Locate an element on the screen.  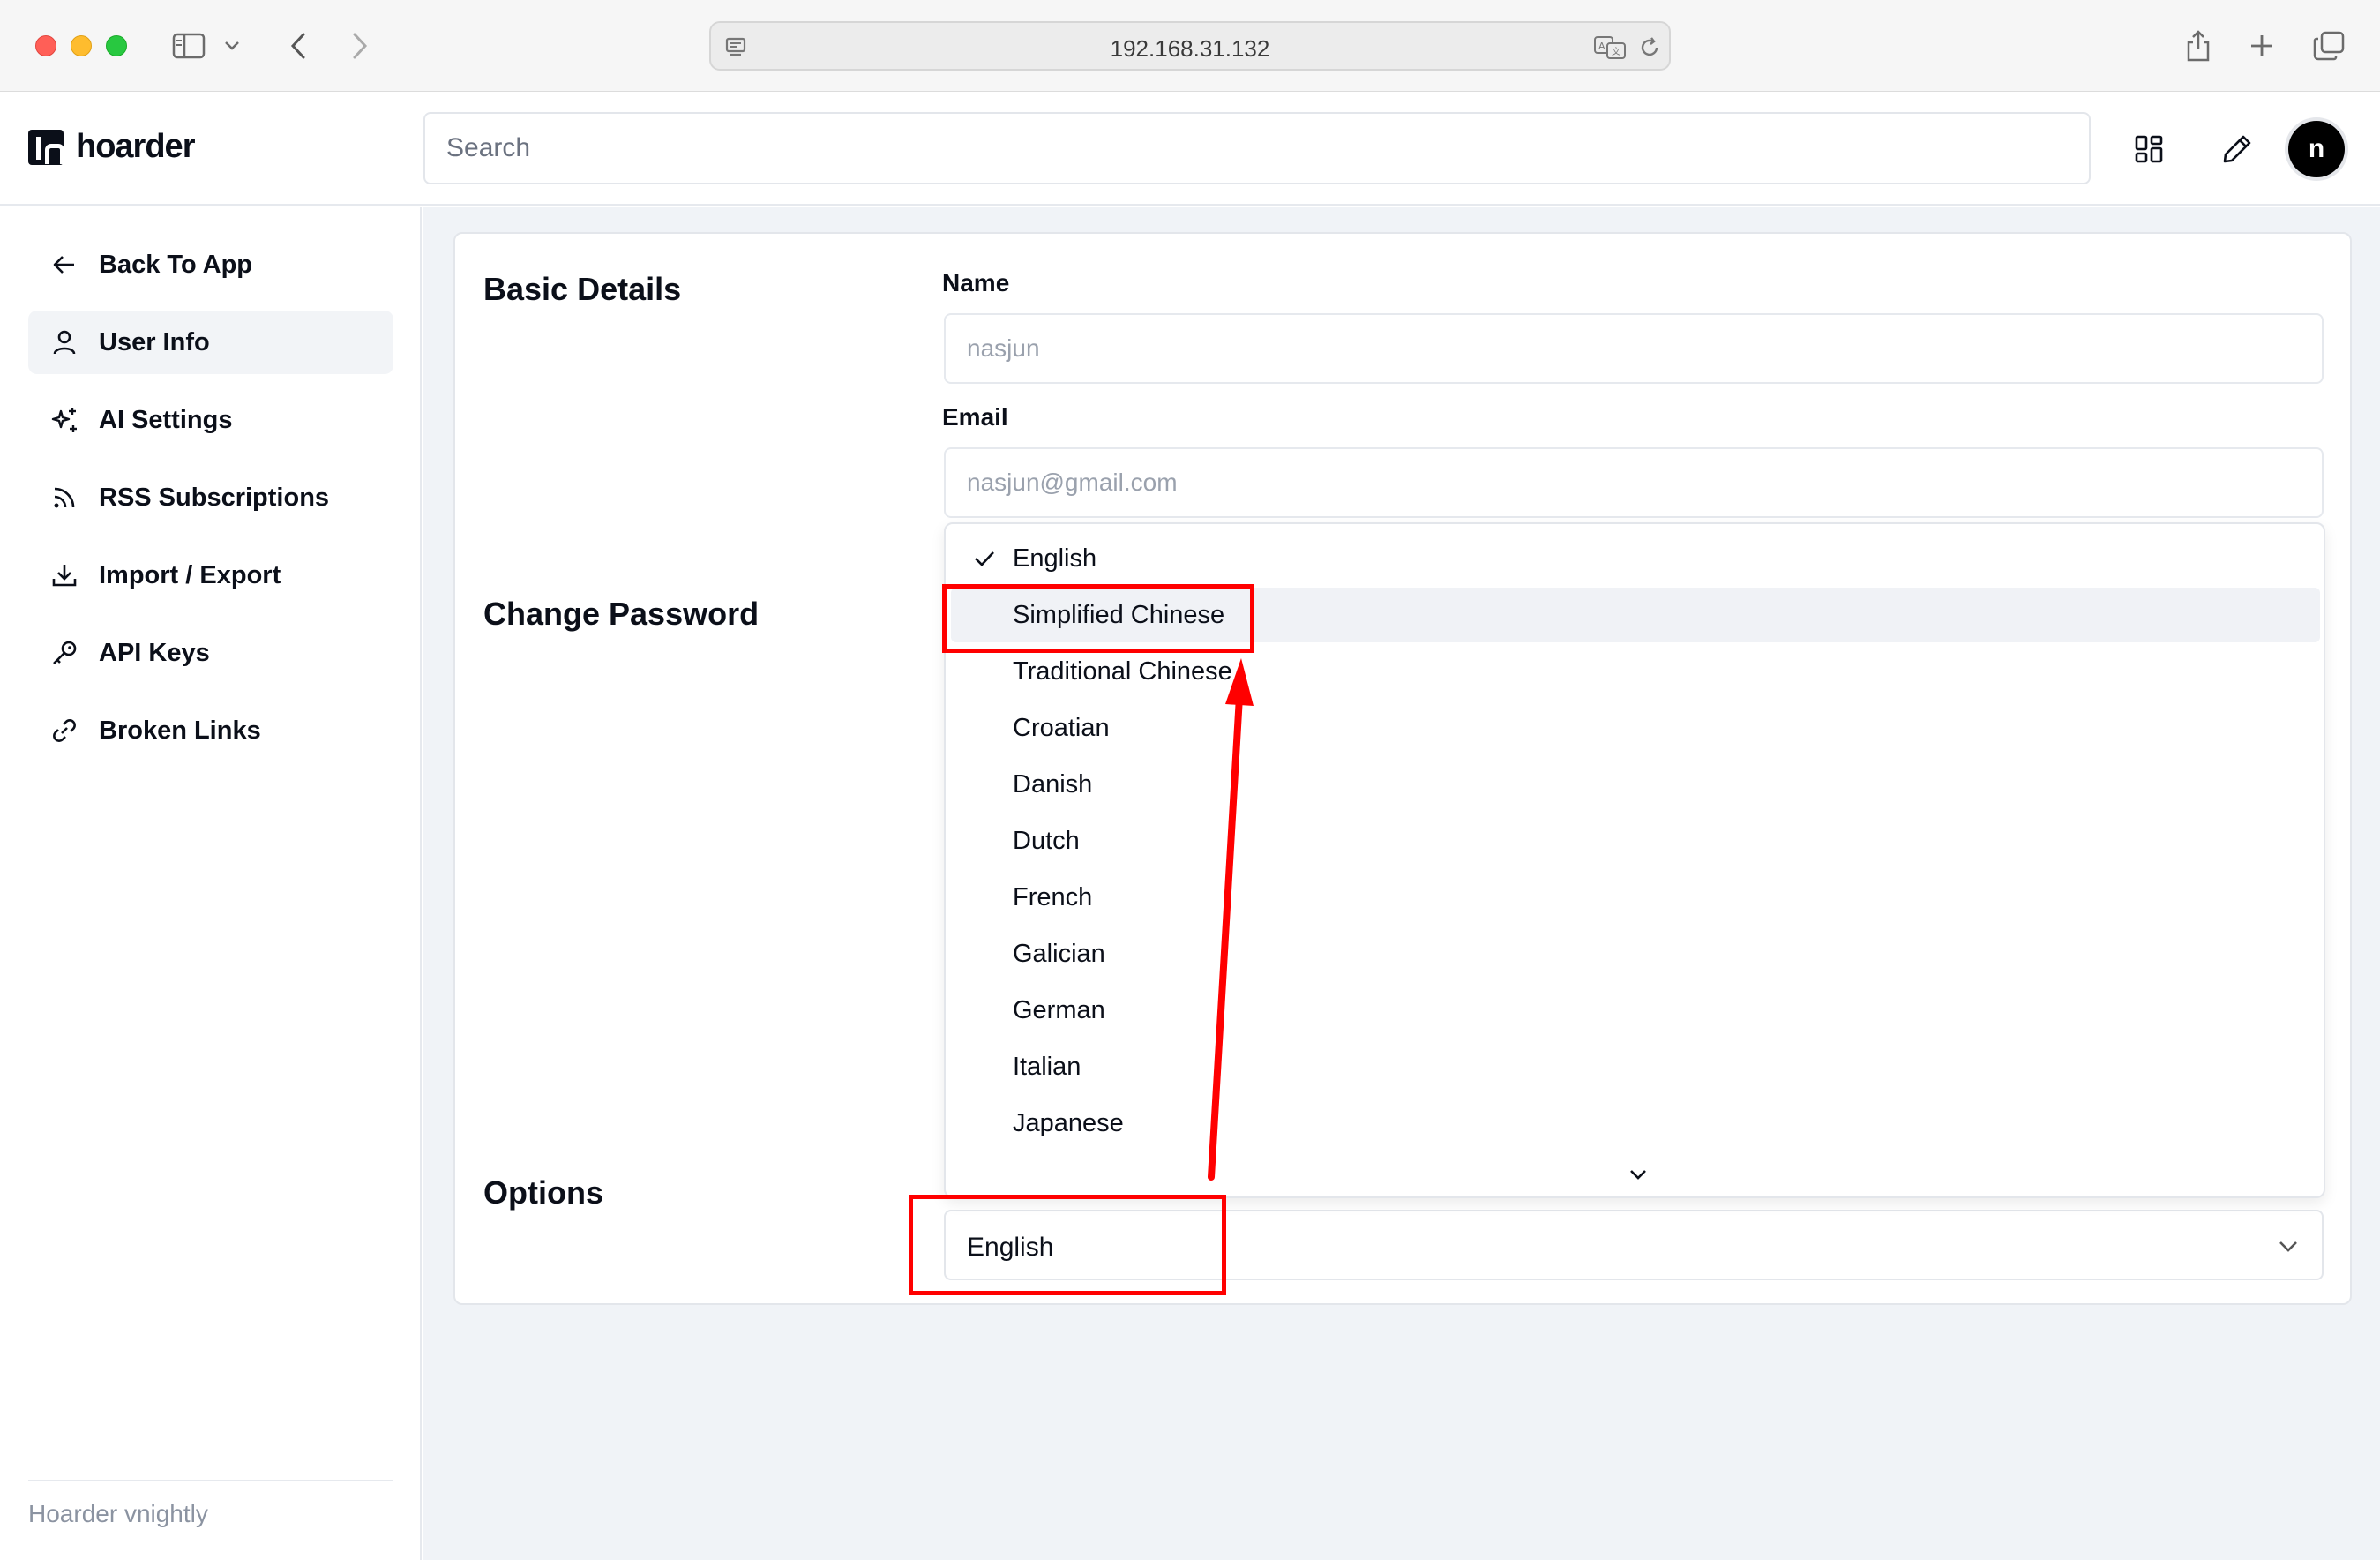
sidebar-item-import-export: Import / Export is located at coordinates (211, 575).